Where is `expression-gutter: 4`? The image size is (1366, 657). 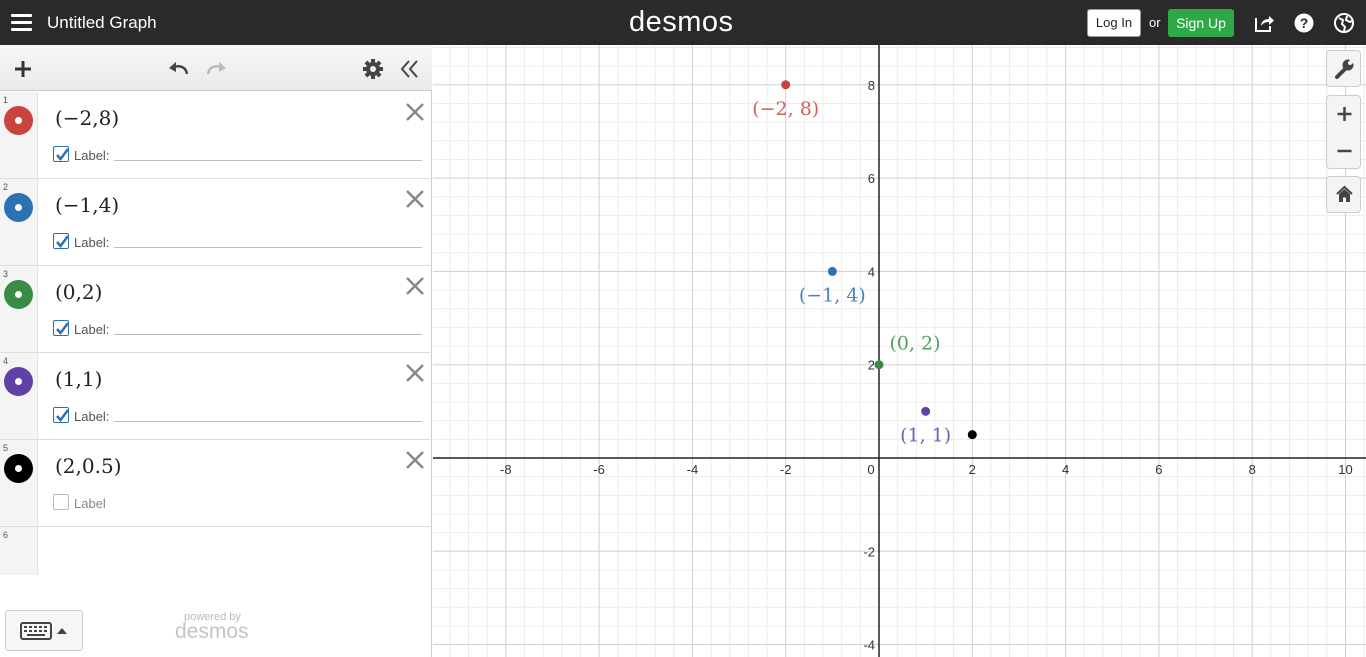 expression-gutter: 4 is located at coordinates (19, 396).